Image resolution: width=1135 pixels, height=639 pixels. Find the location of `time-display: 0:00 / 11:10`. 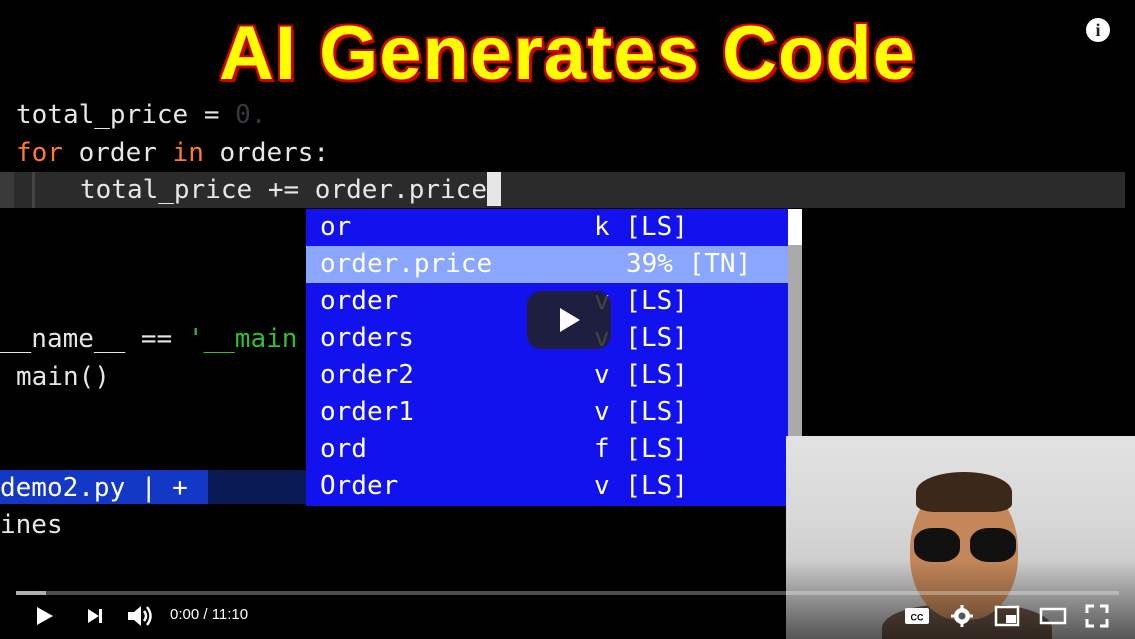

time-display: 0:00 / 11:10 is located at coordinates (209, 614).